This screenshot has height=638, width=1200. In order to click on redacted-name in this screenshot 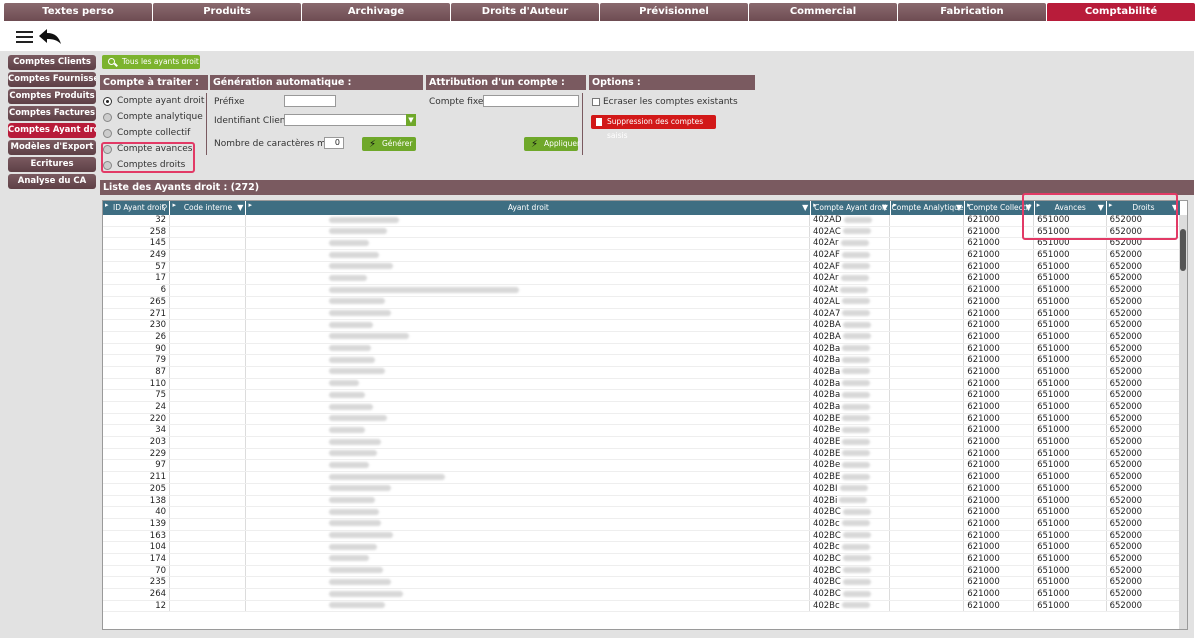, I will do `click(360, 313)`.